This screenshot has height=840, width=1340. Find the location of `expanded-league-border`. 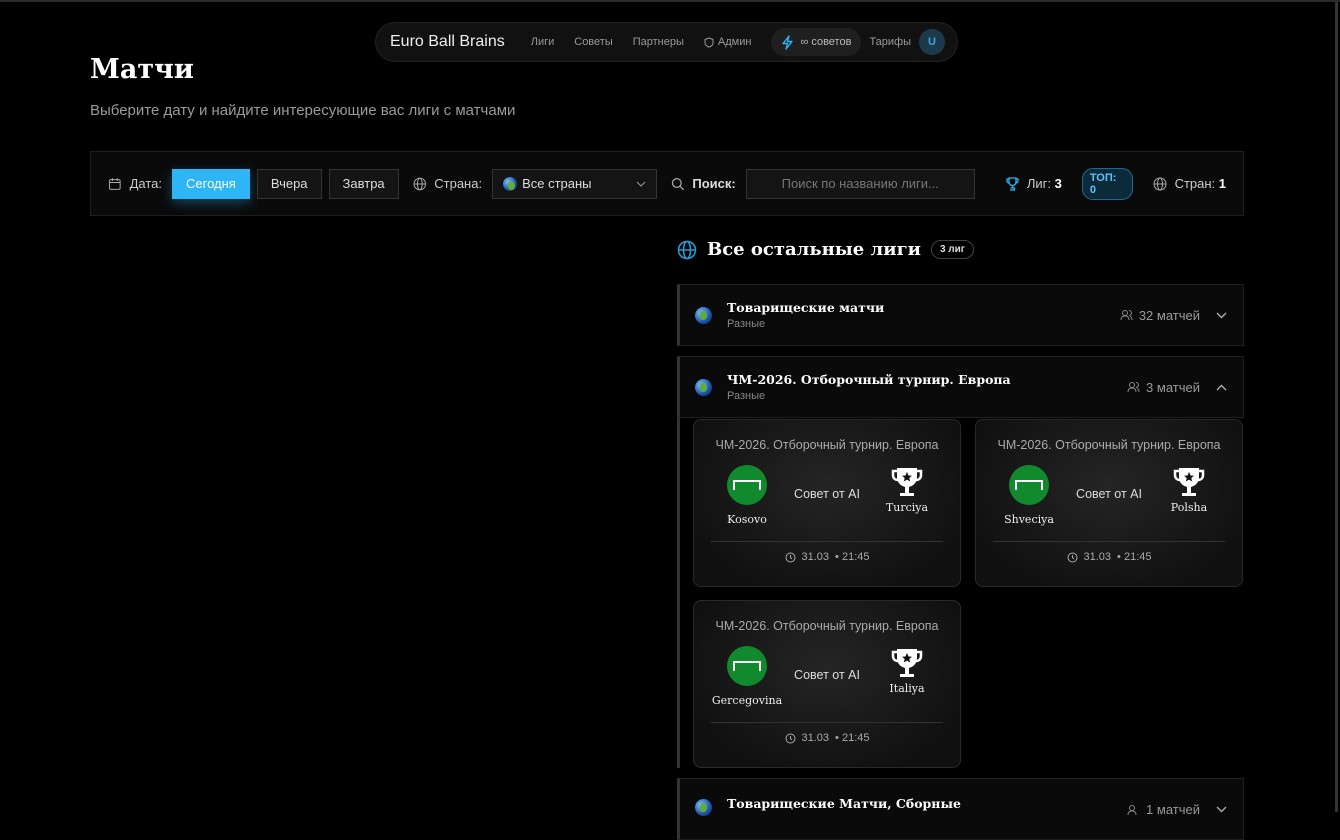

expanded-league-border is located at coordinates (678, 593).